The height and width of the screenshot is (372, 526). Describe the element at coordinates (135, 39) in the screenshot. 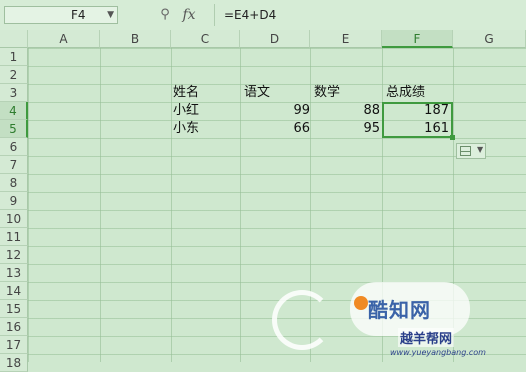

I see `column-header-b: B` at that location.